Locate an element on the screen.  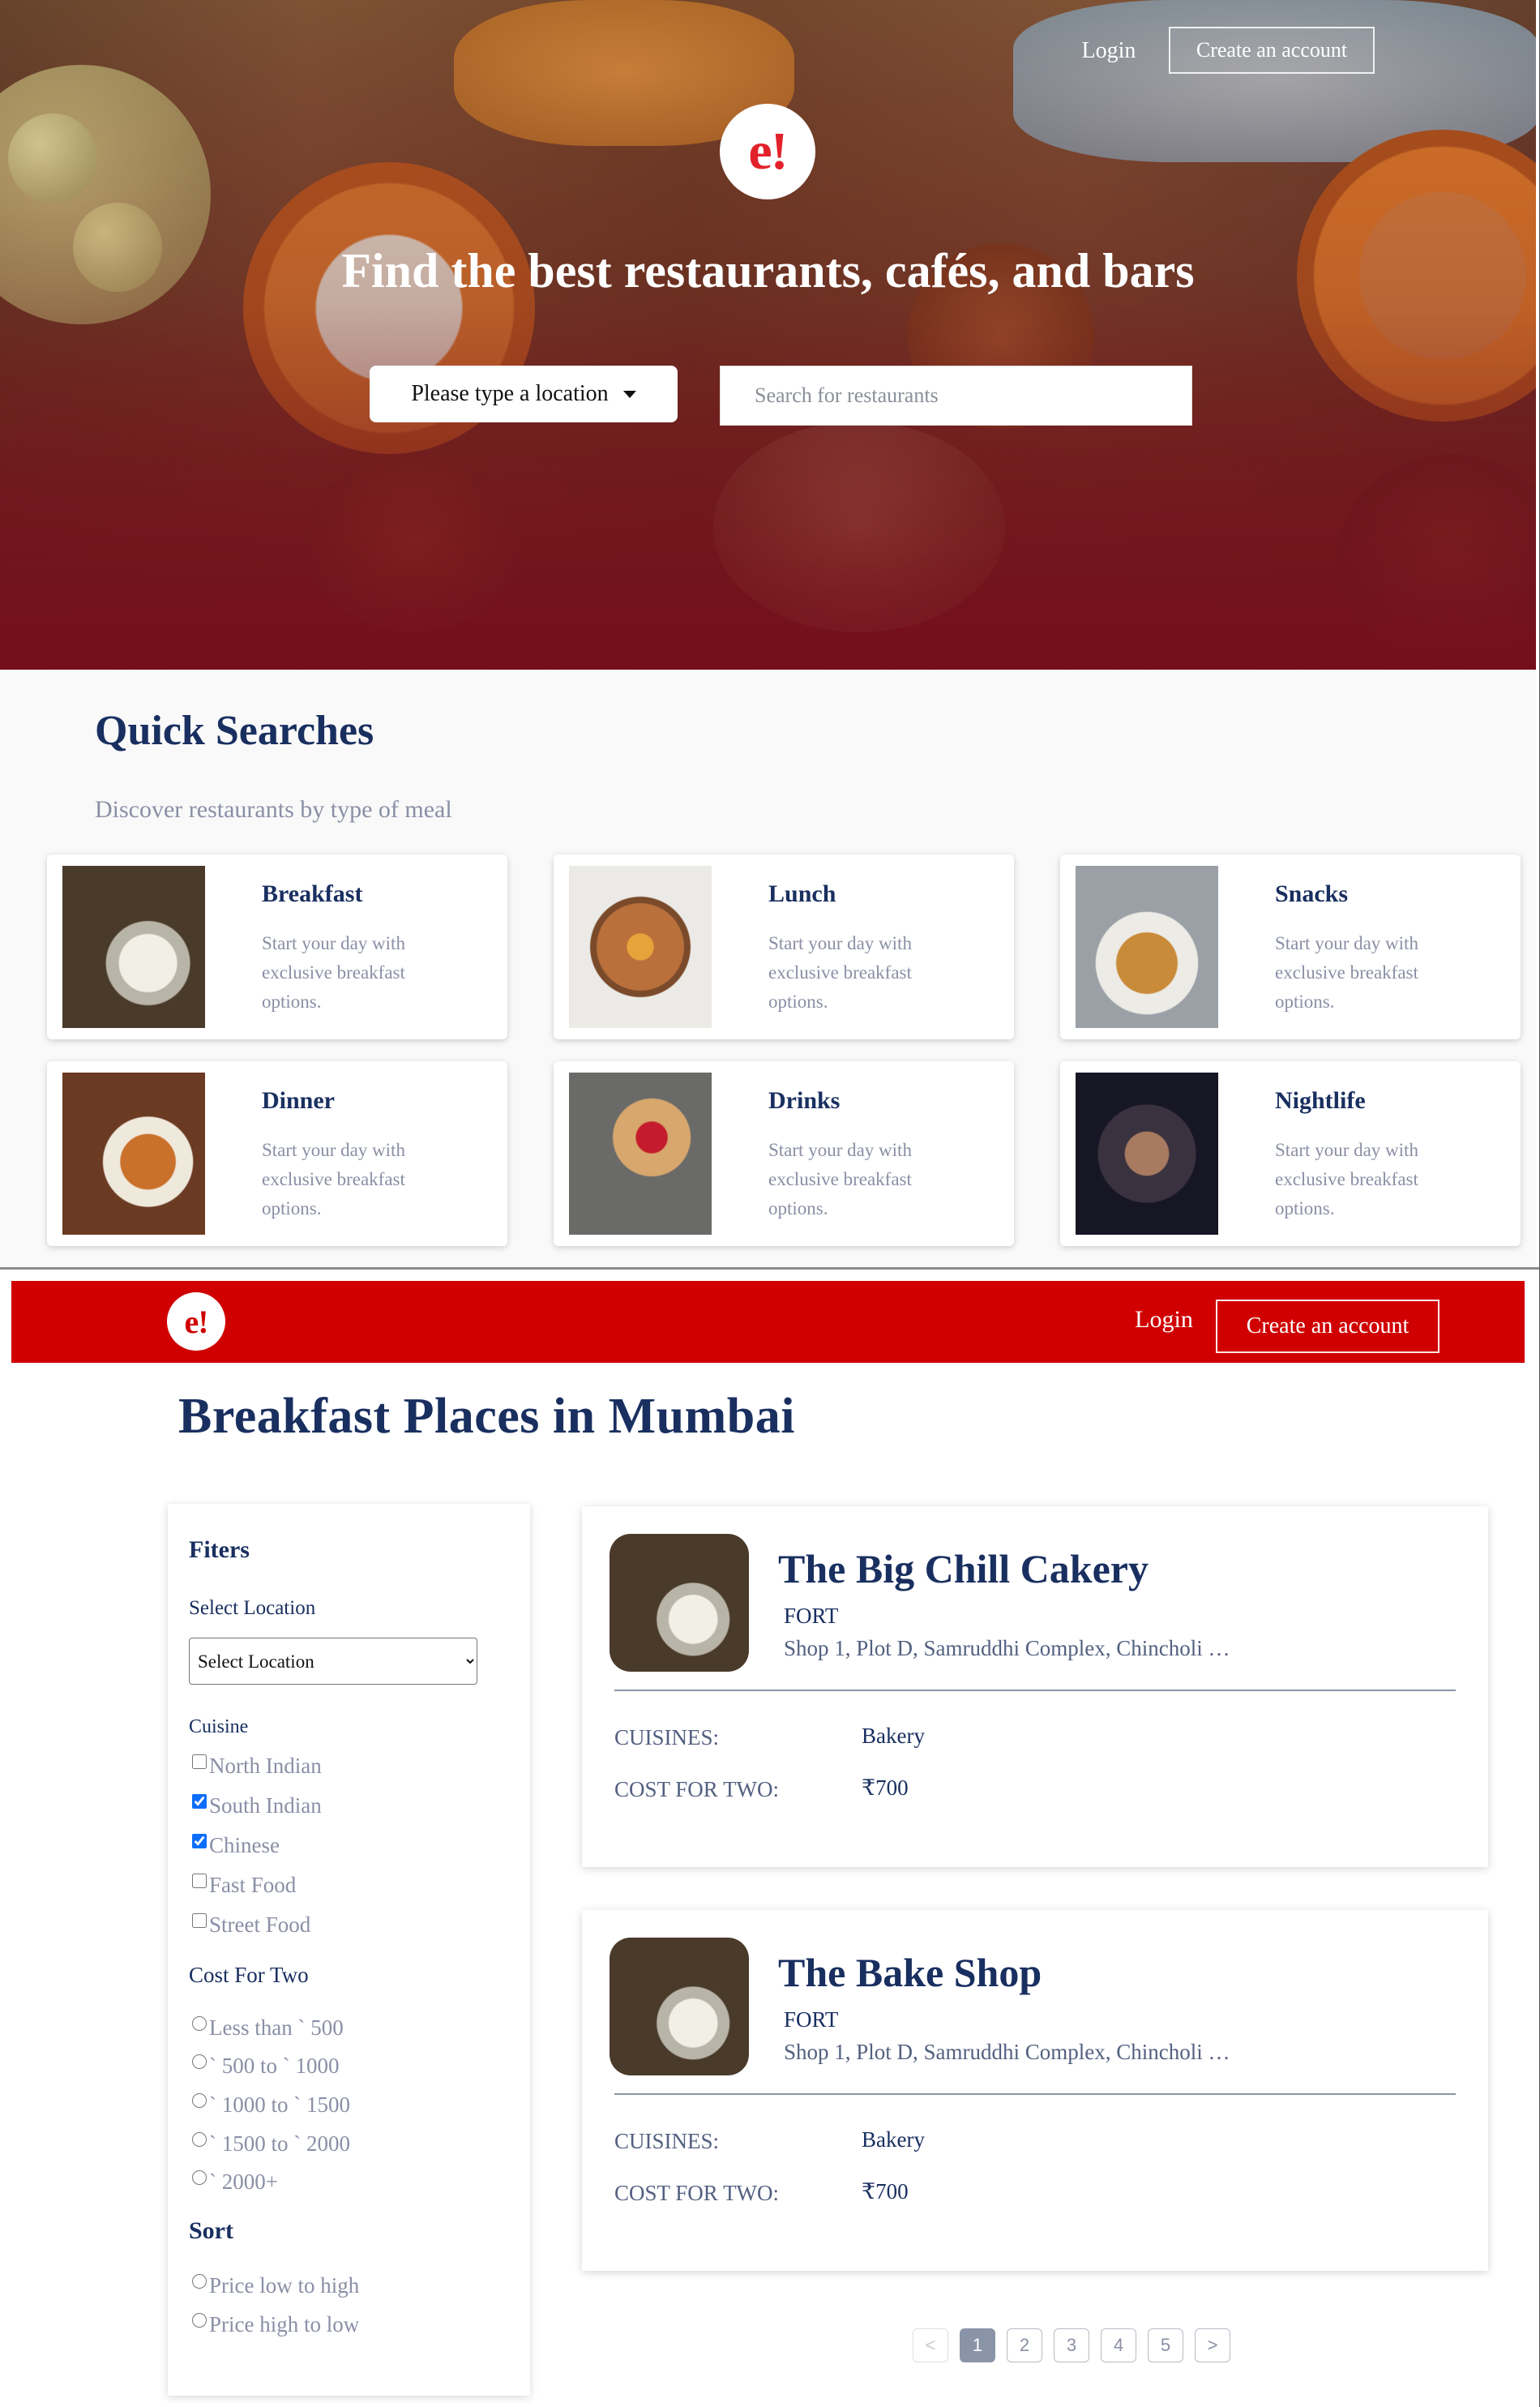
location-filter-label: Select Location is located at coordinates (252, 1608).